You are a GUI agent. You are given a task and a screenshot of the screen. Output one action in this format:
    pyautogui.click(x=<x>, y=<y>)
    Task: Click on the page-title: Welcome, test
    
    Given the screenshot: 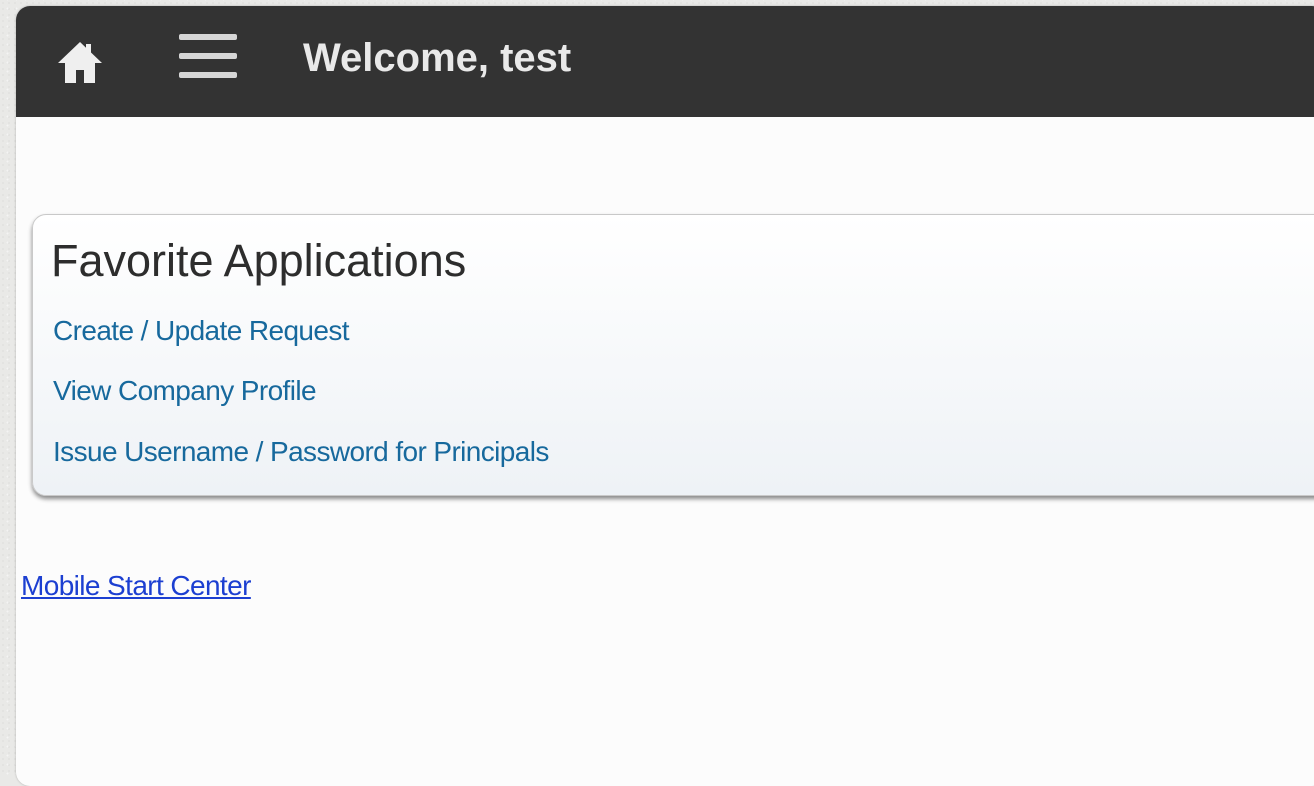 What is the action you would take?
    pyautogui.click(x=437, y=58)
    